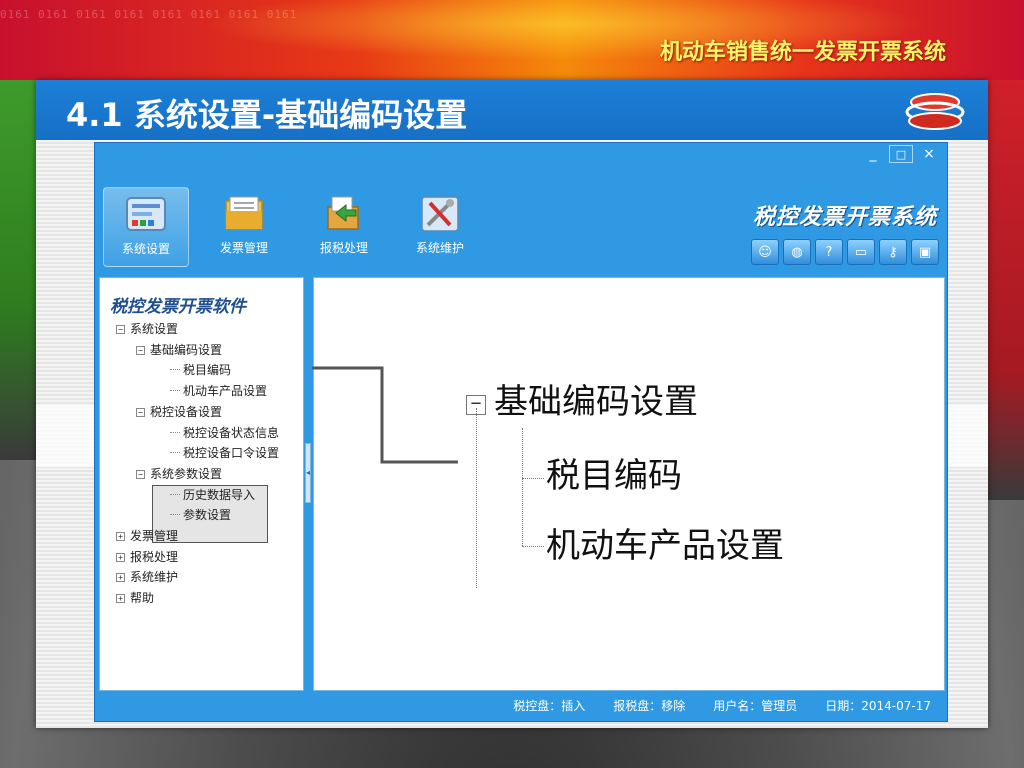 This screenshot has width=1024, height=768. What do you see at coordinates (186, 349) in the screenshot?
I see `tree-node-label: 基础编码设置` at bounding box center [186, 349].